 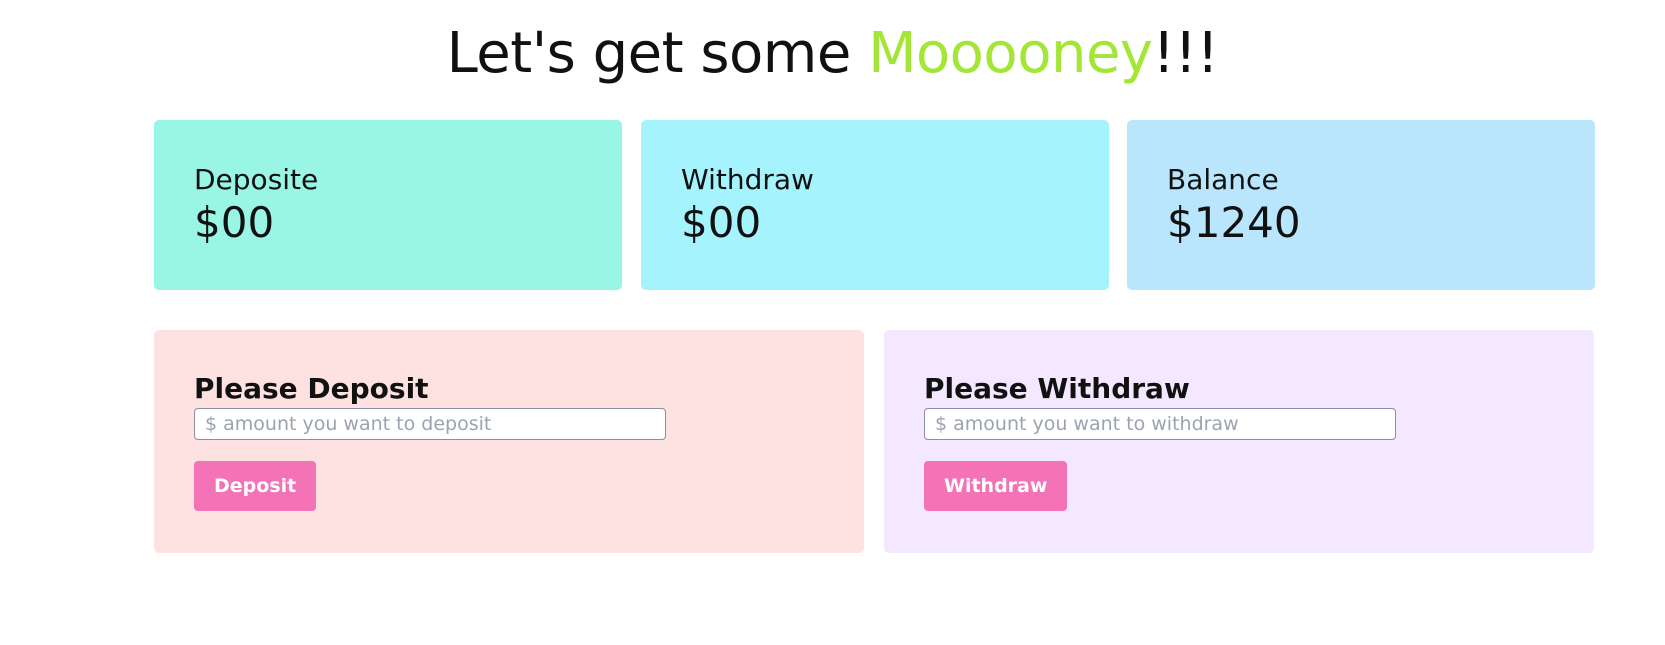 I want to click on page-title: Let's get some Mooooney!!!, so click(x=832, y=54).